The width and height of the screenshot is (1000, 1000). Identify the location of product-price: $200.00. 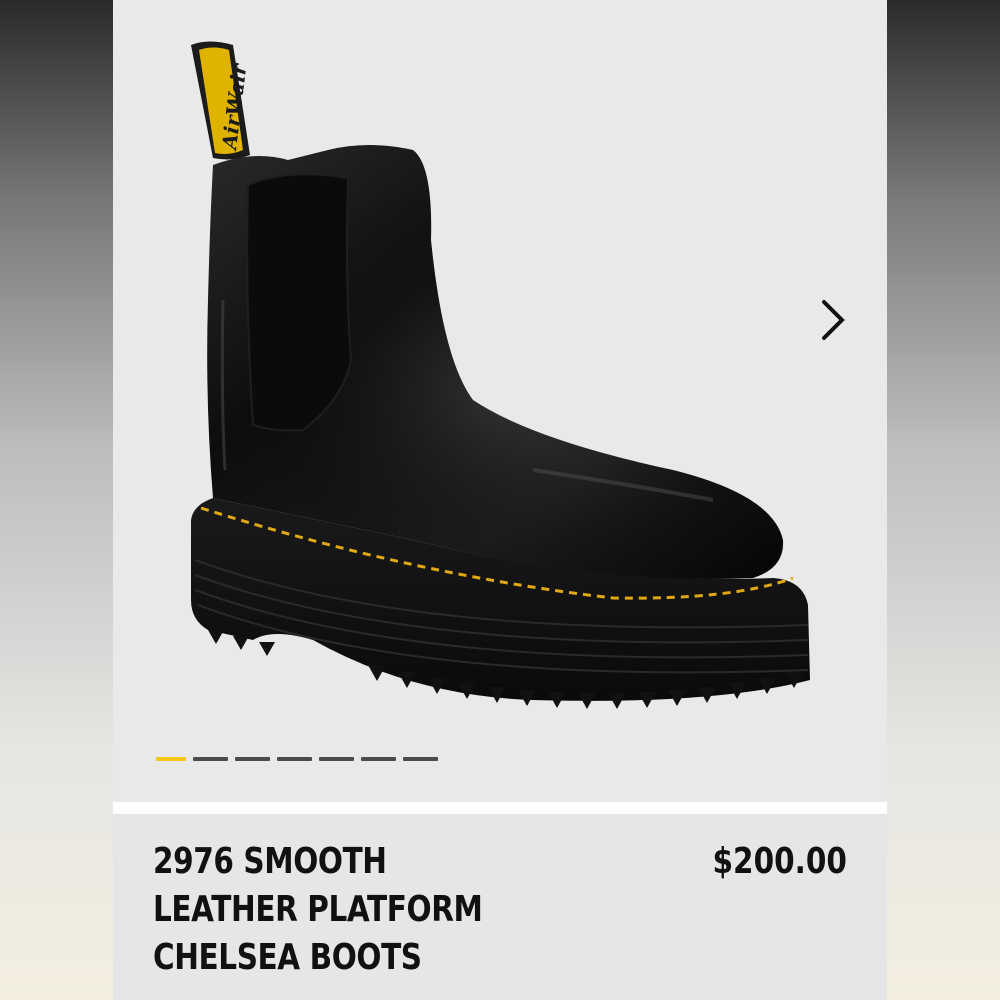
(779, 861).